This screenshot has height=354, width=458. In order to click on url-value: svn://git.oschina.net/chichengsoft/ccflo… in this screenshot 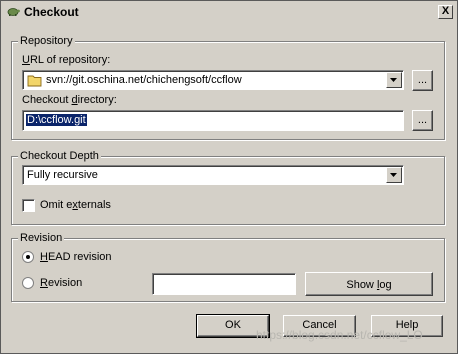, I will do `click(144, 80)`.